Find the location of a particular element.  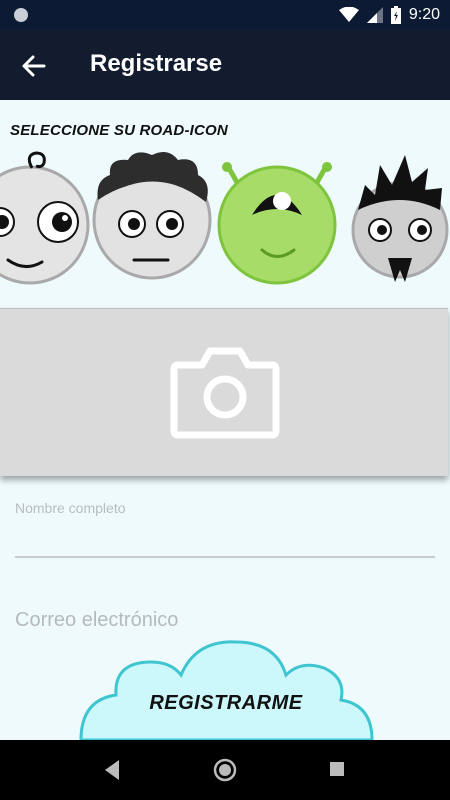

system-nav-bar is located at coordinates (225, 770).